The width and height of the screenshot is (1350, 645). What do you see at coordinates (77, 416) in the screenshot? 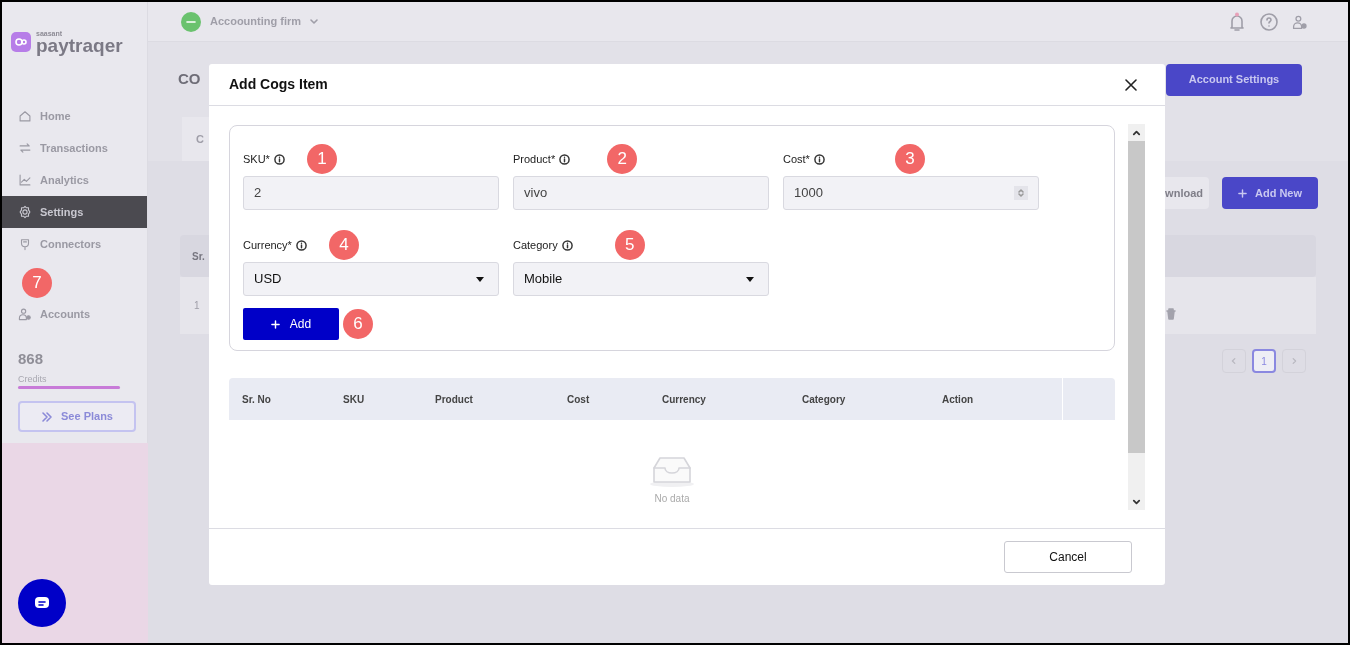
I see `see-plans-button: See Plans` at bounding box center [77, 416].